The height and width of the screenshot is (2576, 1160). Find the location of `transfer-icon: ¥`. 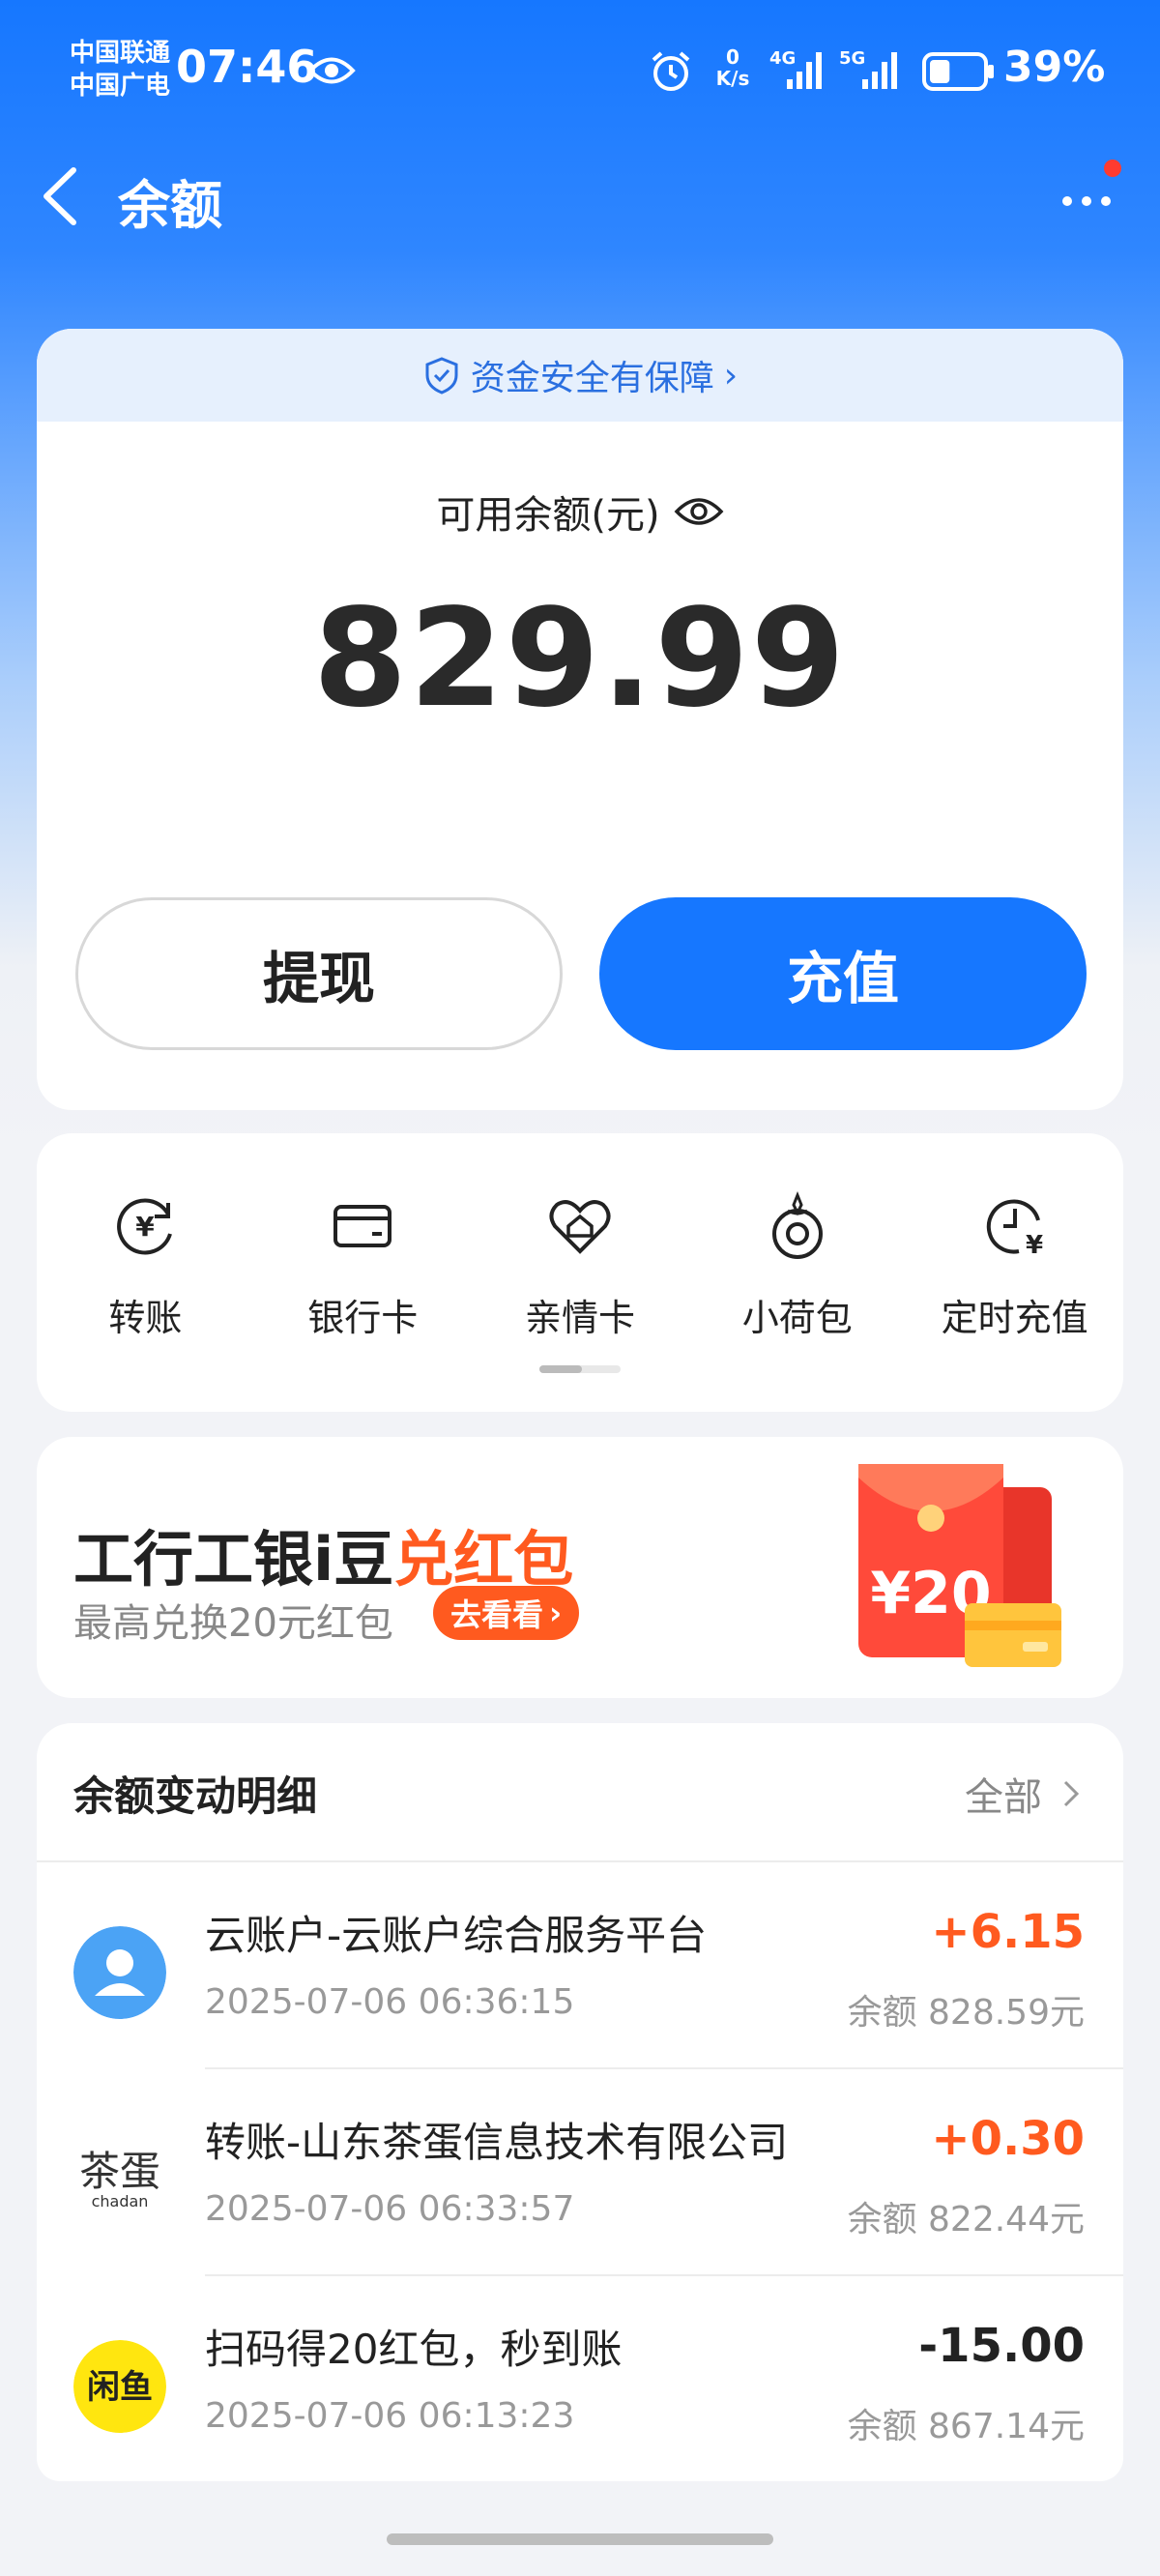

transfer-icon: ¥ is located at coordinates (145, 1226).